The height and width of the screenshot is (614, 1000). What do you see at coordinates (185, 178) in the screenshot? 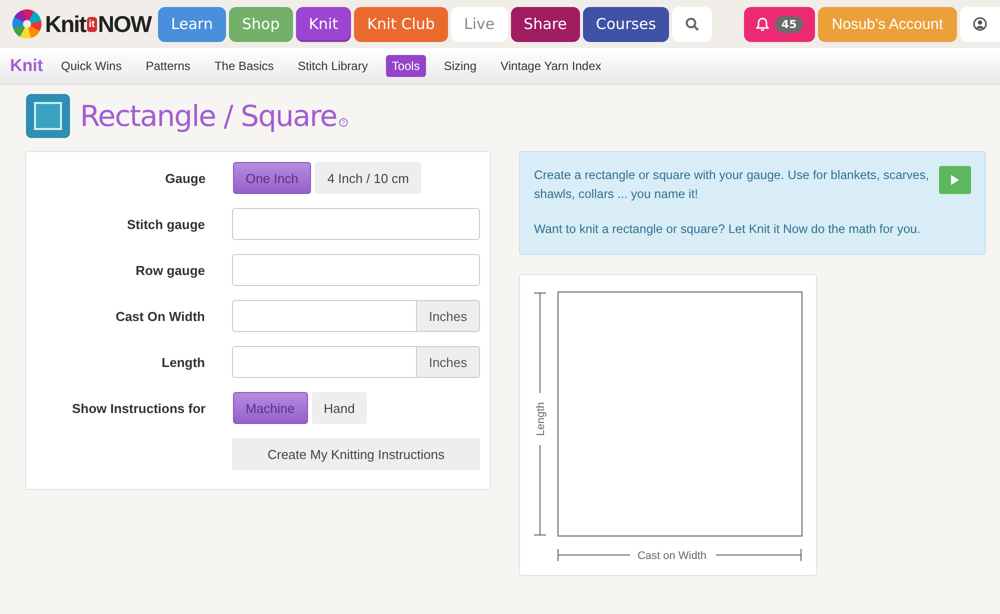
I see `field-label: Gauge` at bounding box center [185, 178].